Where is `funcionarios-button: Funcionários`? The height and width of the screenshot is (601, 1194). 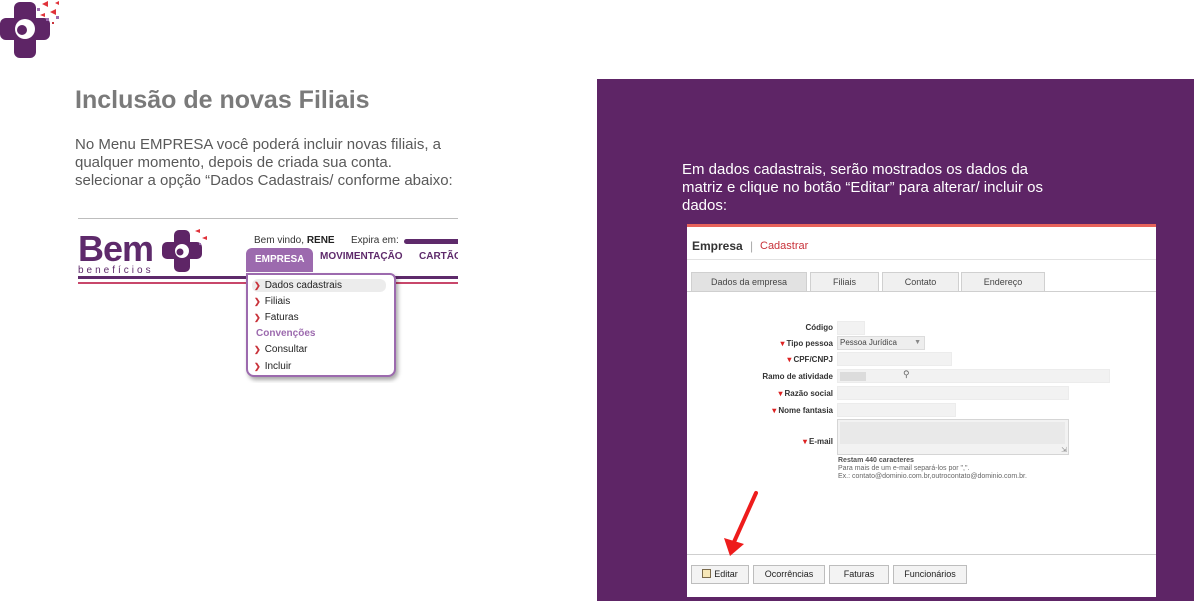 funcionarios-button: Funcionários is located at coordinates (930, 574).